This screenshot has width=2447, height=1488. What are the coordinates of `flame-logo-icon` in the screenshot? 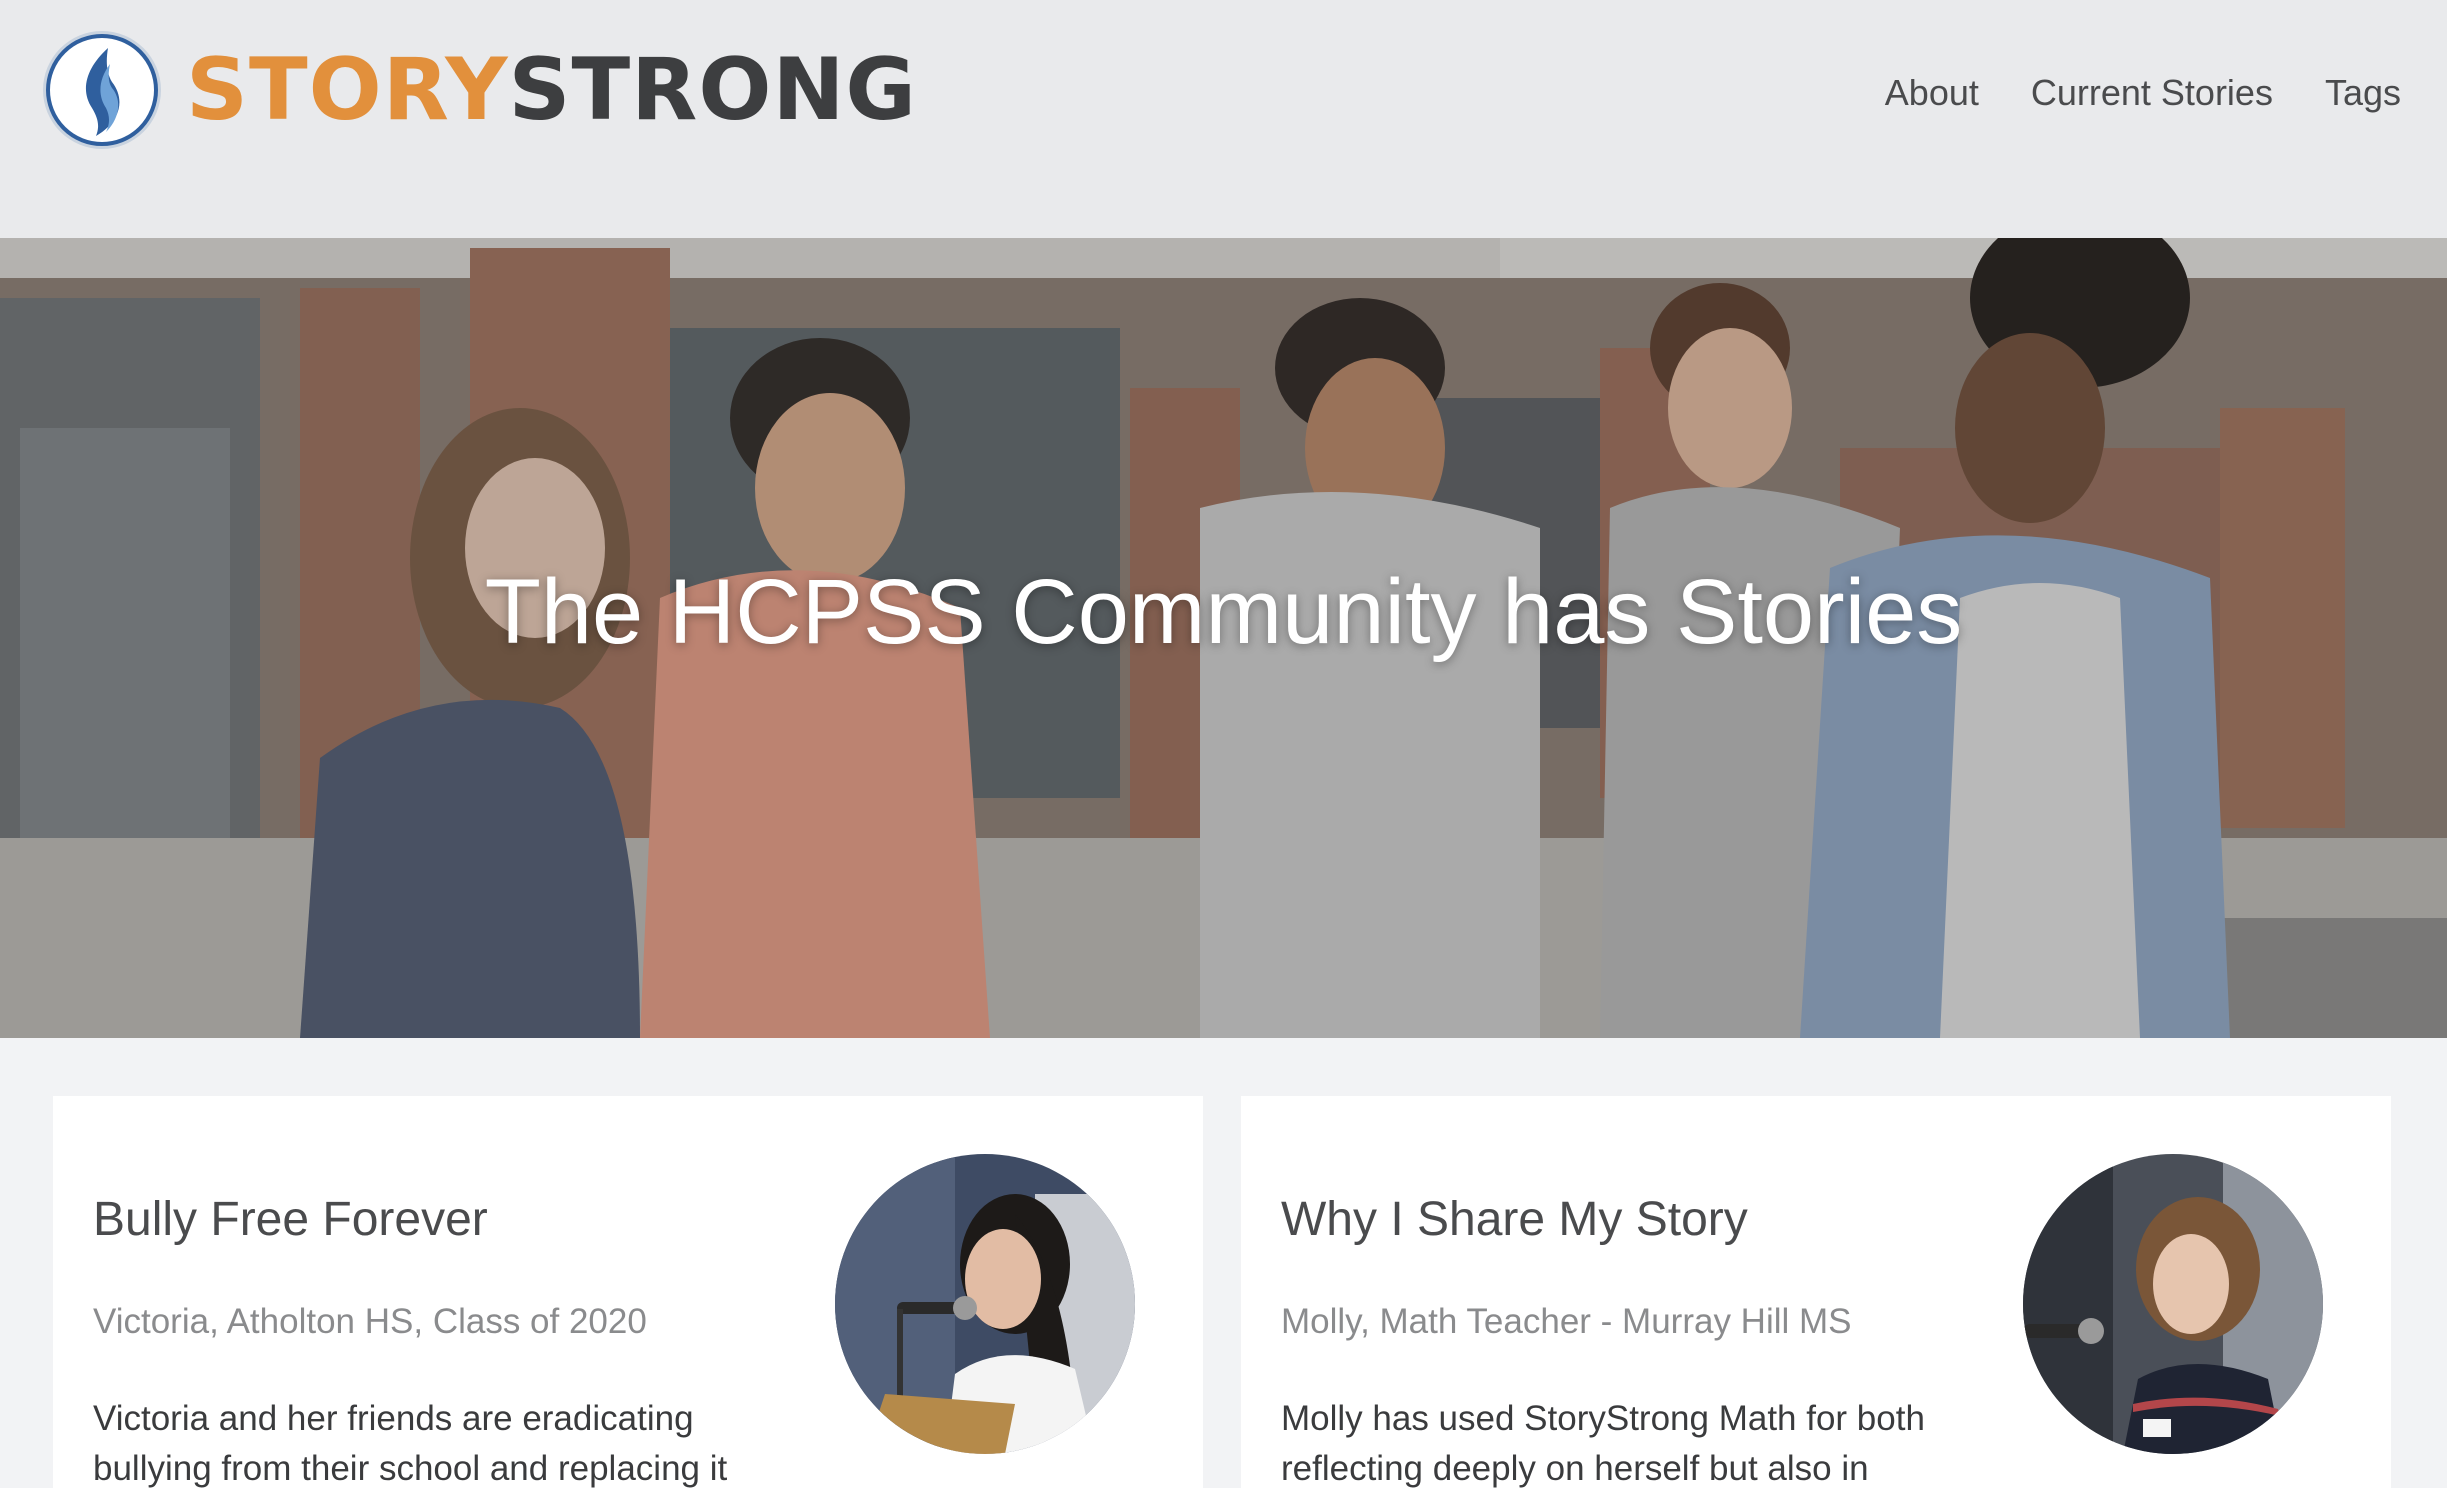 It's located at (102, 90).